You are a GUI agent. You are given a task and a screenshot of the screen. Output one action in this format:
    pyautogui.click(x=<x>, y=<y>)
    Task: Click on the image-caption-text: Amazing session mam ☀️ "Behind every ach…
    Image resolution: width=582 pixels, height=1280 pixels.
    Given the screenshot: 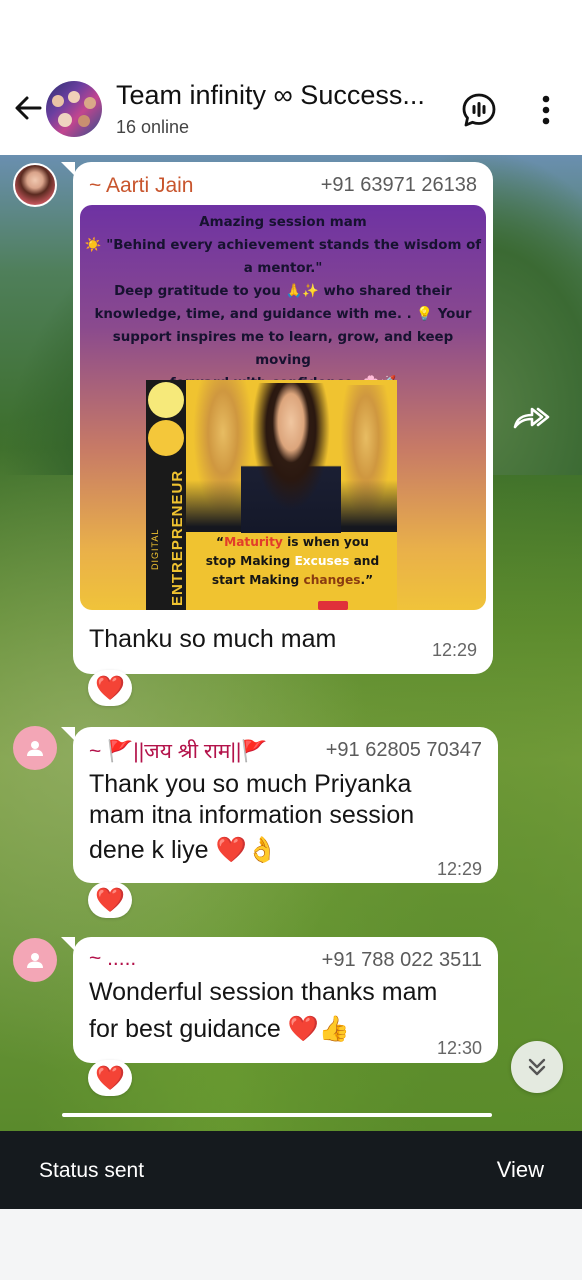 What is the action you would take?
    pyautogui.click(x=283, y=303)
    